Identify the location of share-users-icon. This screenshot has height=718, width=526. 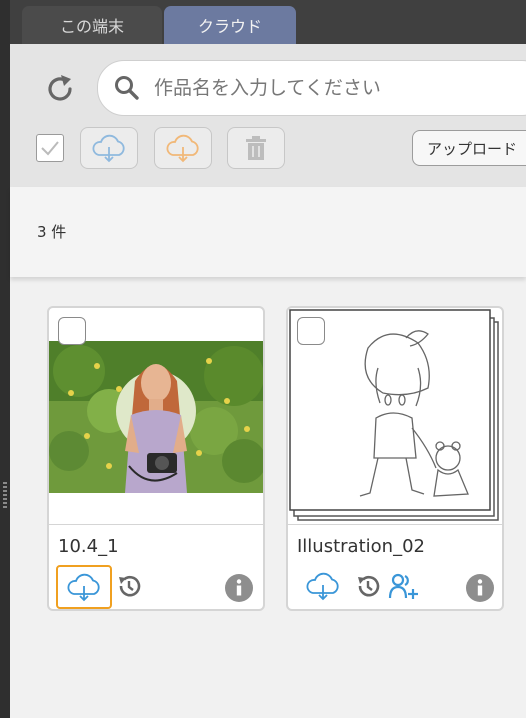
(403, 586).